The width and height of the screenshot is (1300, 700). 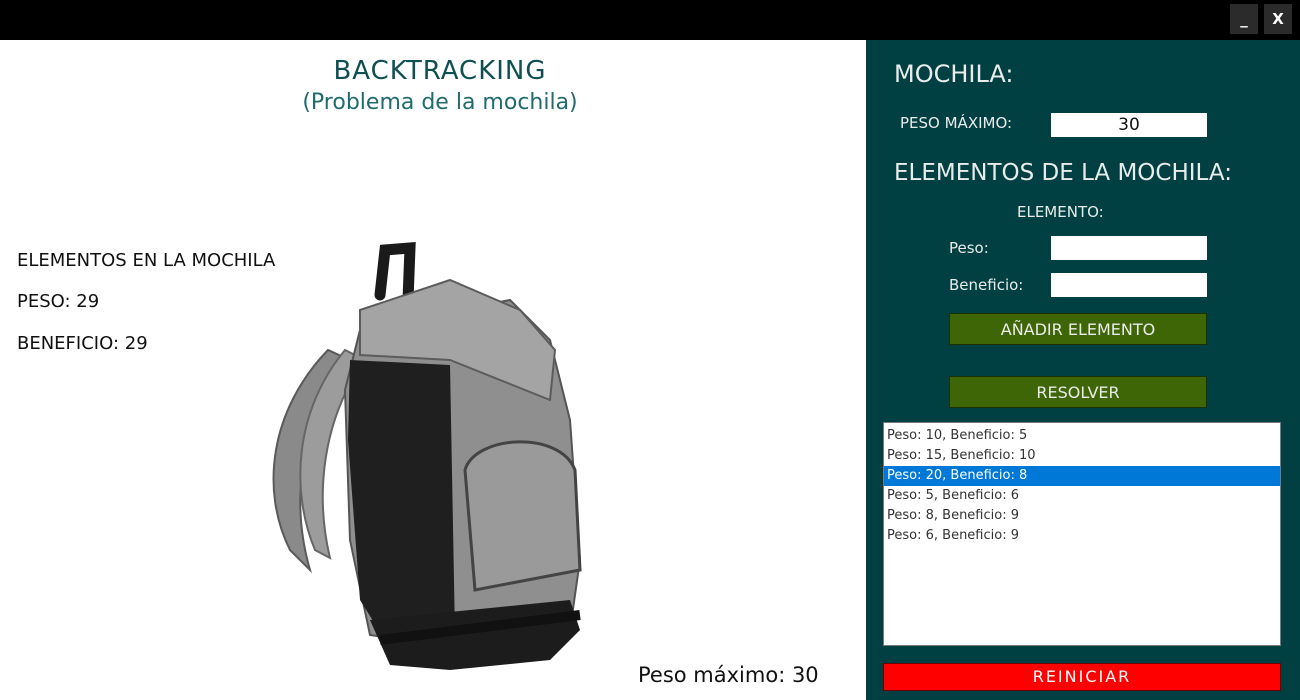 I want to click on benefit-input, so click(x=1129, y=285).